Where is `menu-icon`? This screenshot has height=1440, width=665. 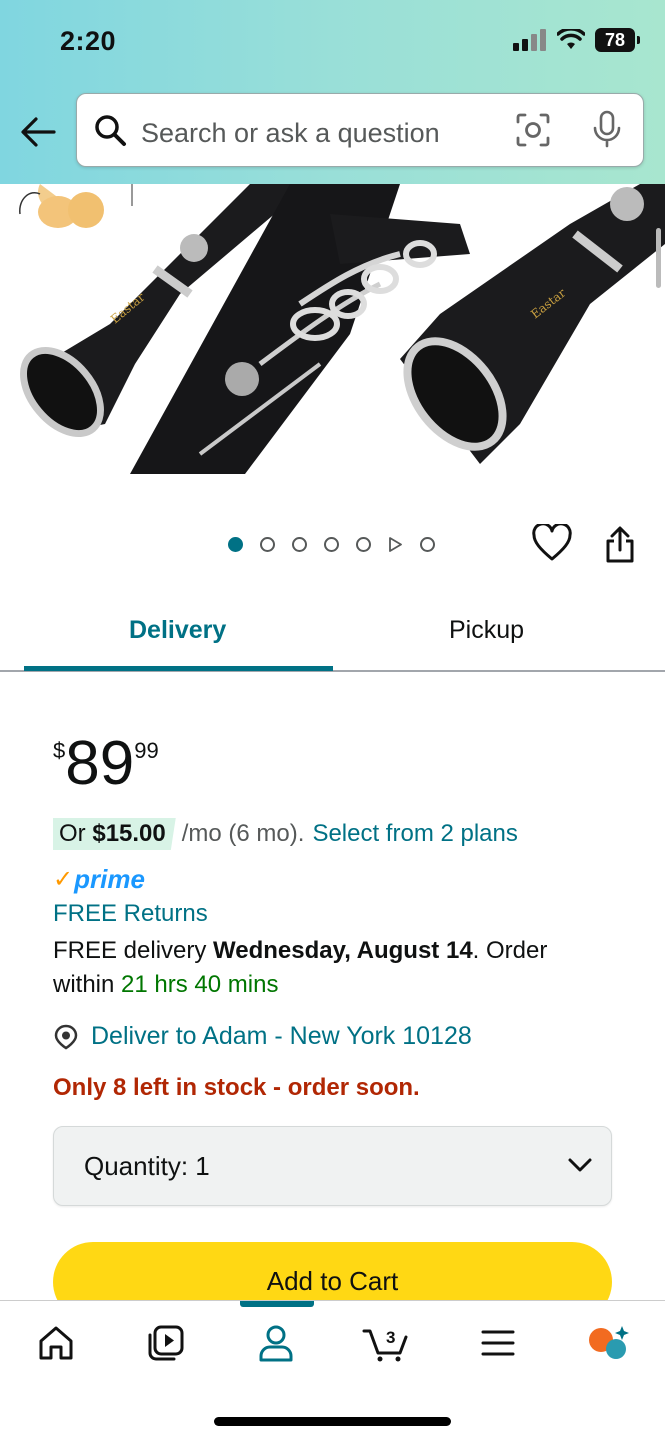 menu-icon is located at coordinates (498, 1343).